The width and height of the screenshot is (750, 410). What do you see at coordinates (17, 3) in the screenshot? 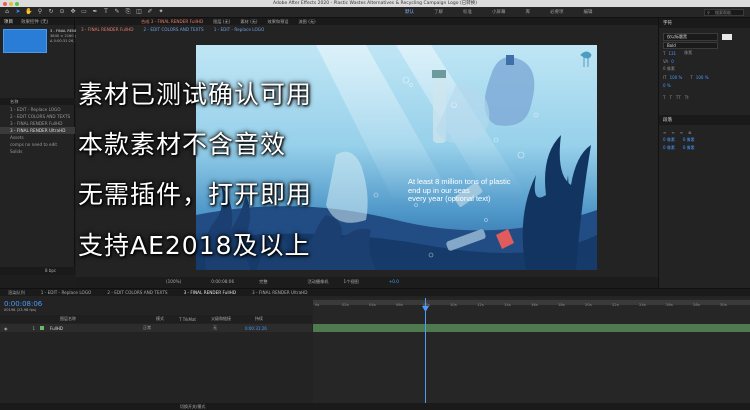
I see `zoom-window-button` at bounding box center [17, 3].